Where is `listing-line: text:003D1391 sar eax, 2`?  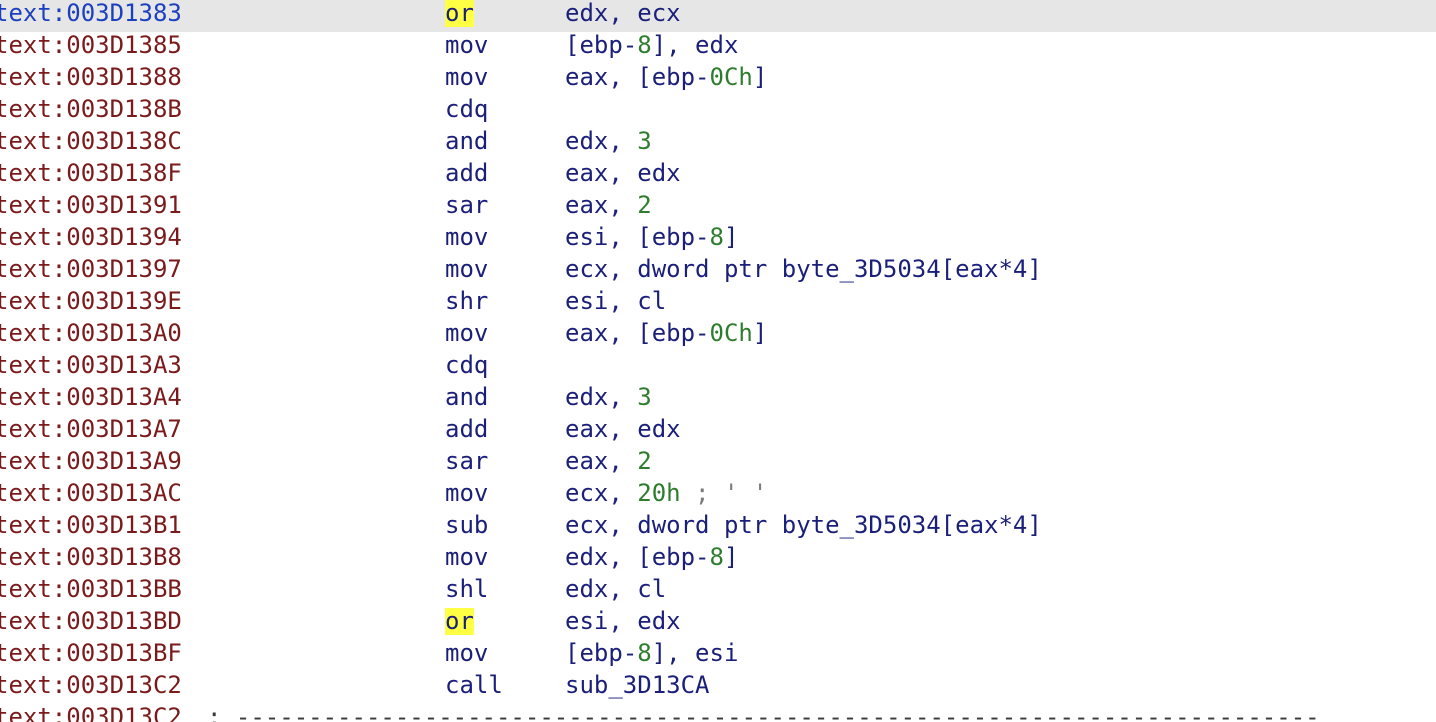
listing-line: text:003D1391 sar eax, 2 is located at coordinates (718, 208).